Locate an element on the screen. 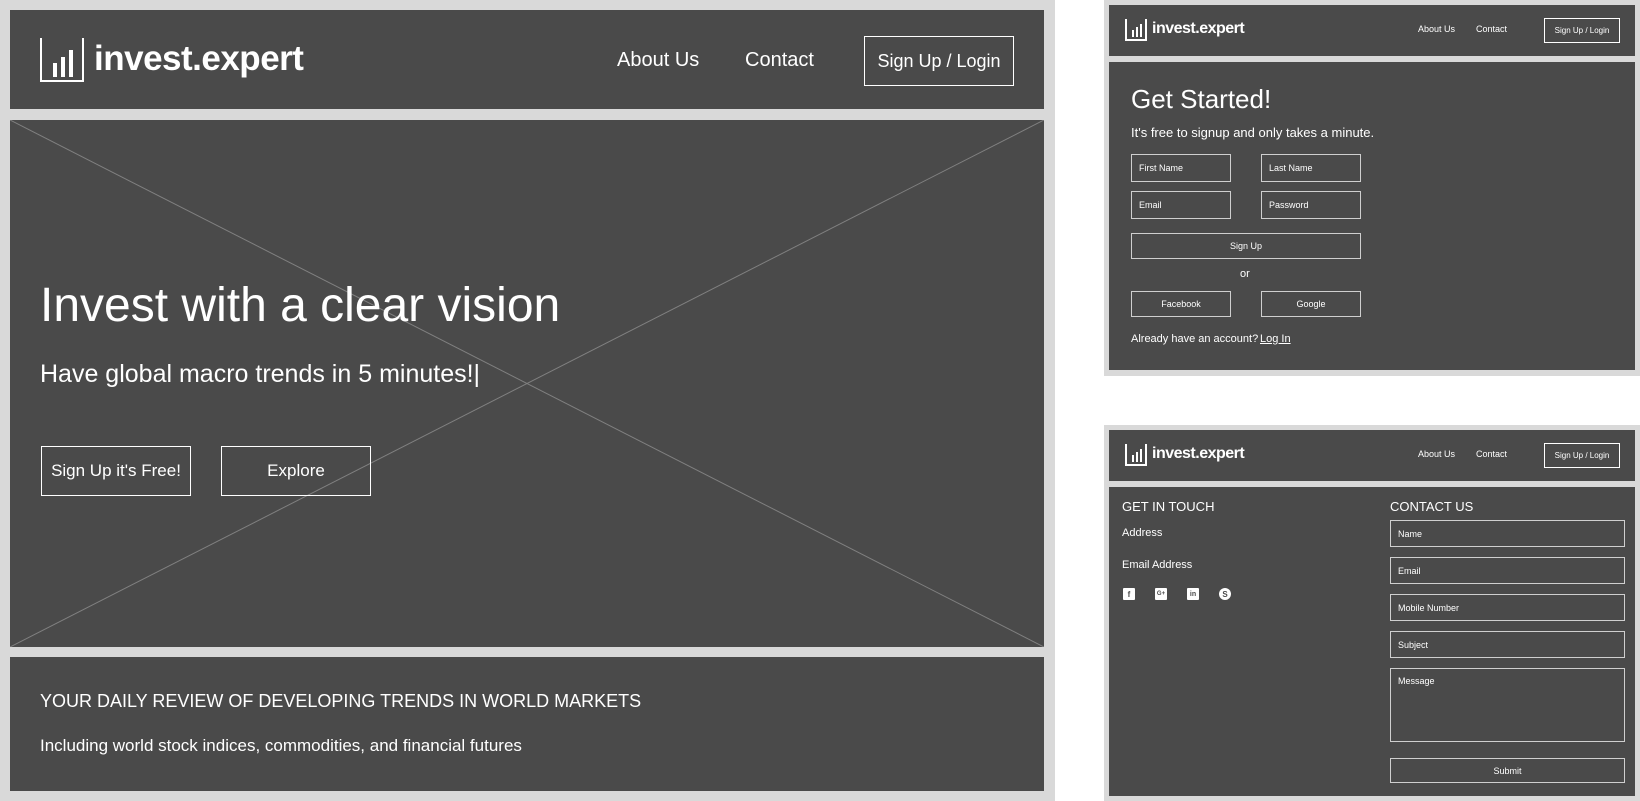  get-in-touch-heading: GET IN TOUCH is located at coordinates (1168, 506).